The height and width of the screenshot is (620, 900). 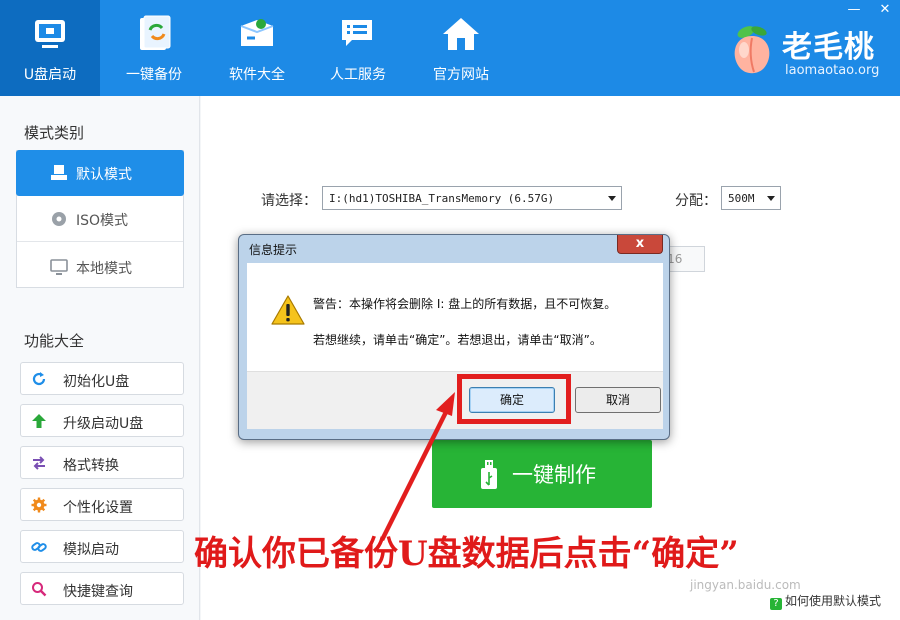 I want to click on function-label: 个性化设置, so click(x=98, y=508).